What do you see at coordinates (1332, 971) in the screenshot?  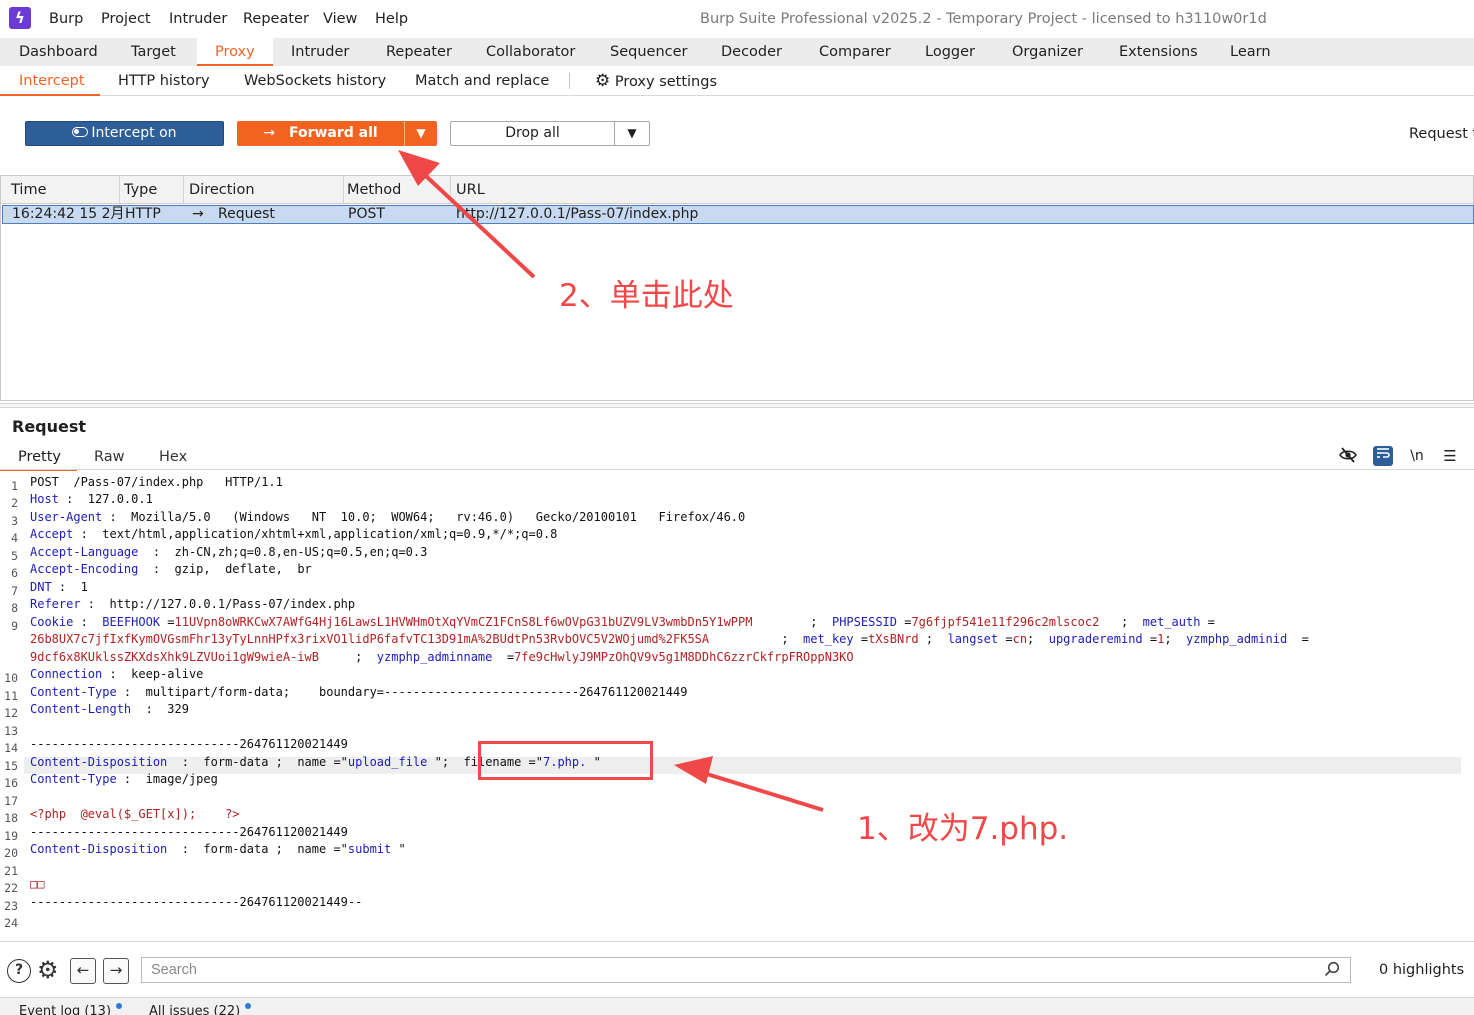 I see `search-icon` at bounding box center [1332, 971].